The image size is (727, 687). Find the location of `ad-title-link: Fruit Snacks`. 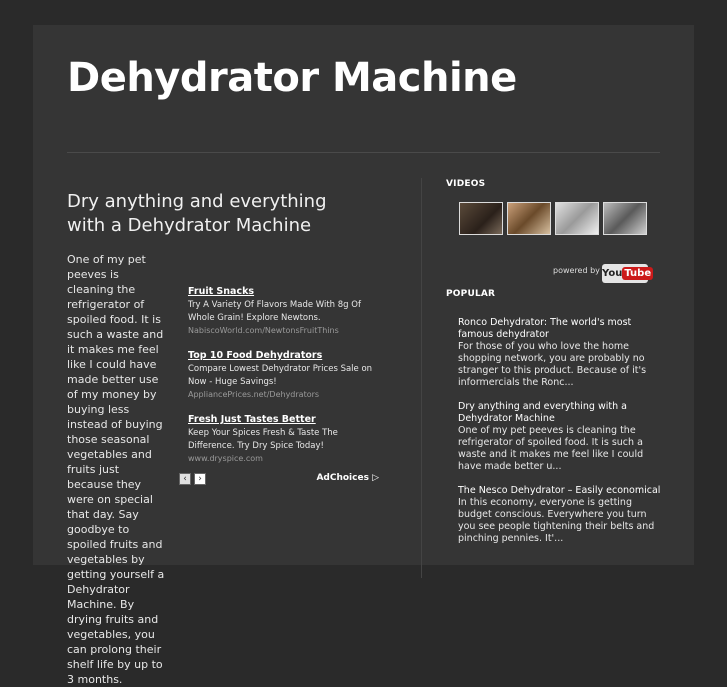

ad-title-link: Fruit Snacks is located at coordinates (285, 292).